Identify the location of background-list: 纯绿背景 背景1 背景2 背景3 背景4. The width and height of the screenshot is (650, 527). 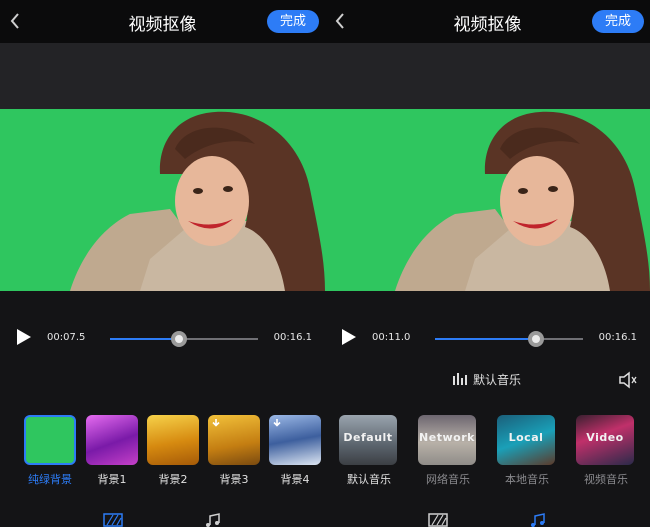
(162, 452).